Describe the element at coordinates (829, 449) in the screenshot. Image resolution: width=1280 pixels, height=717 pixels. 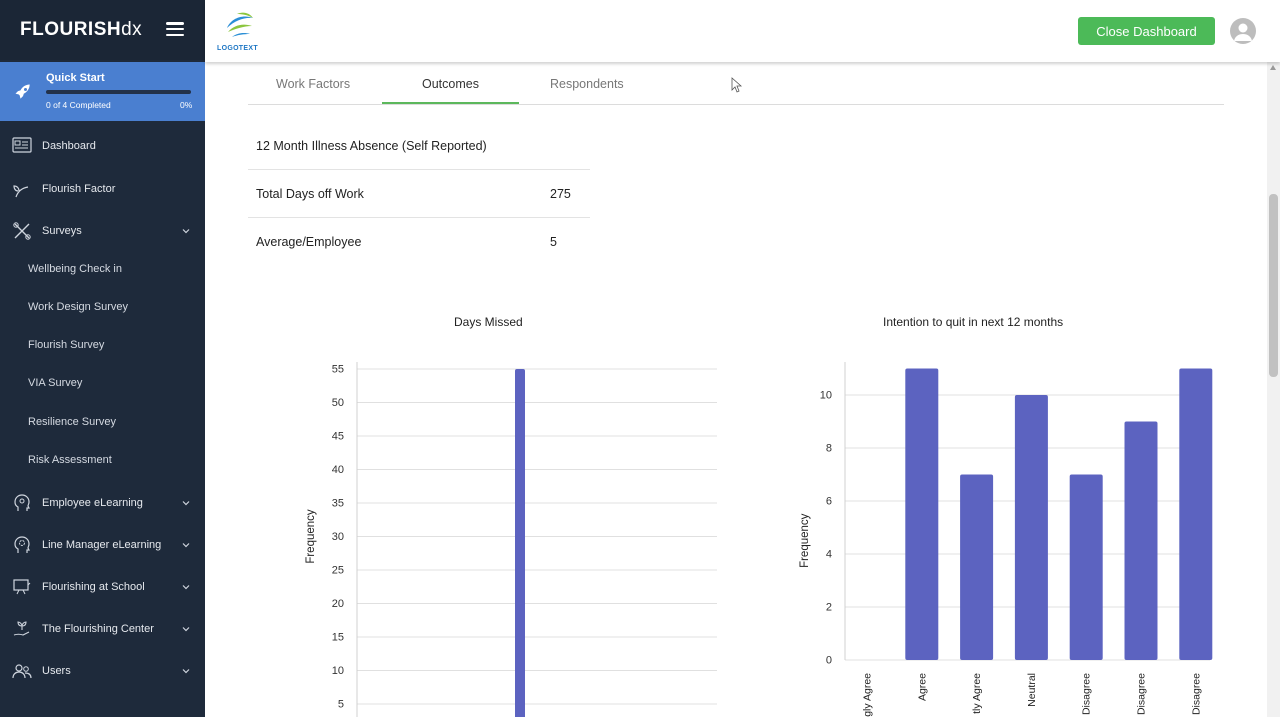
I see `y-tick-label: 8` at that location.